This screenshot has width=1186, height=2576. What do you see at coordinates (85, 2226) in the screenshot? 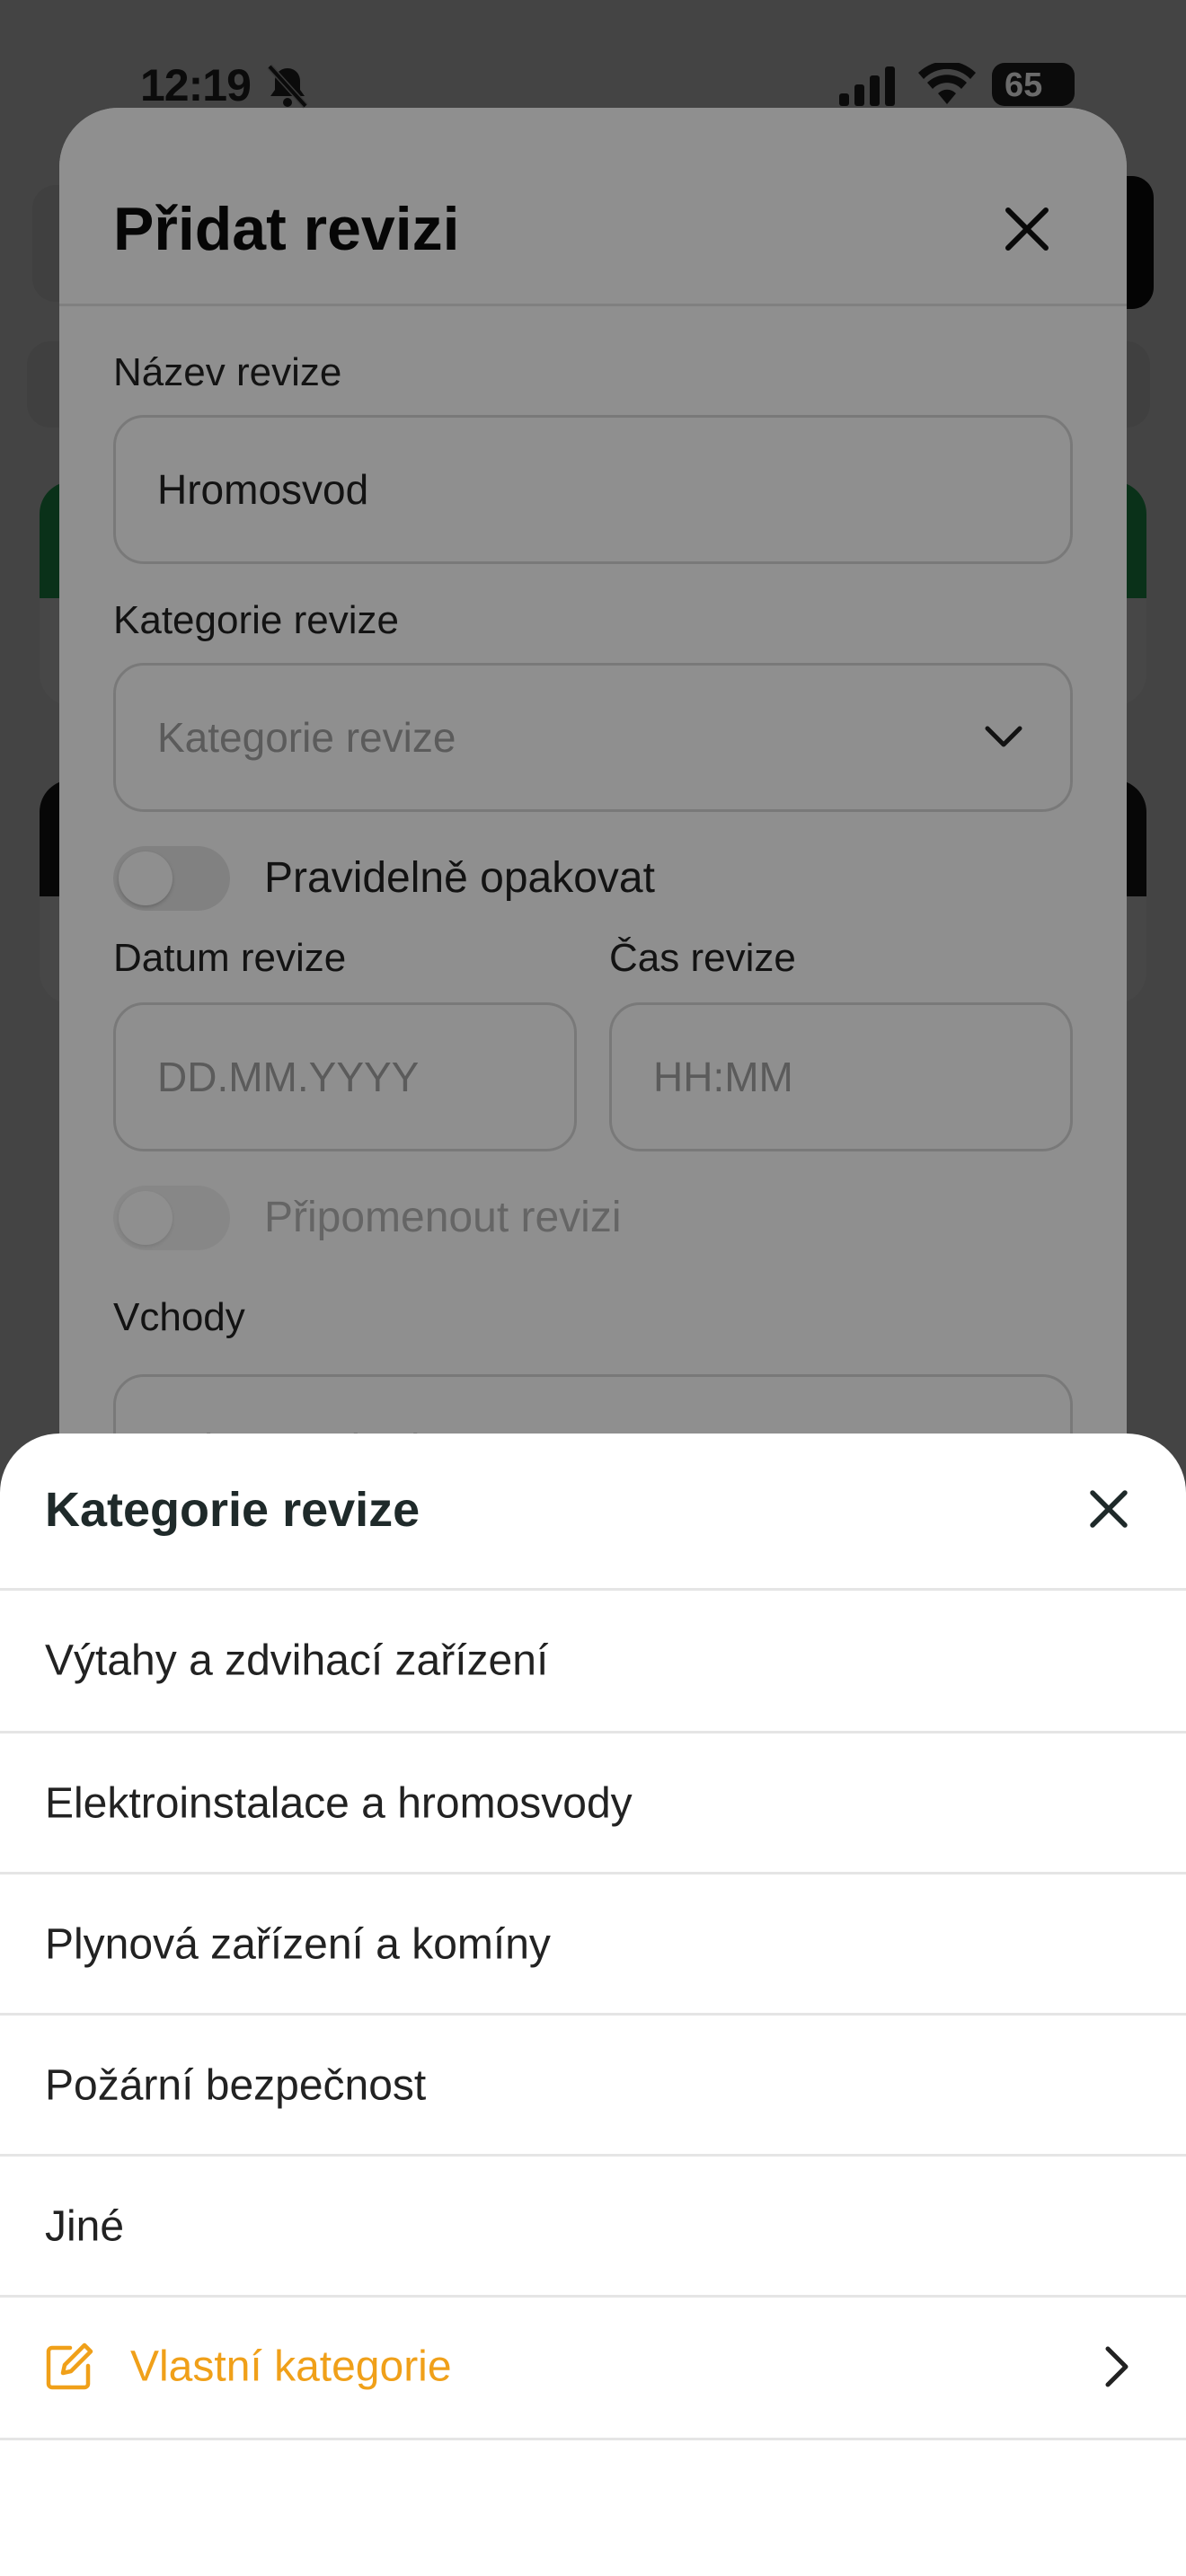
I see `category-option-label: Jiné` at bounding box center [85, 2226].